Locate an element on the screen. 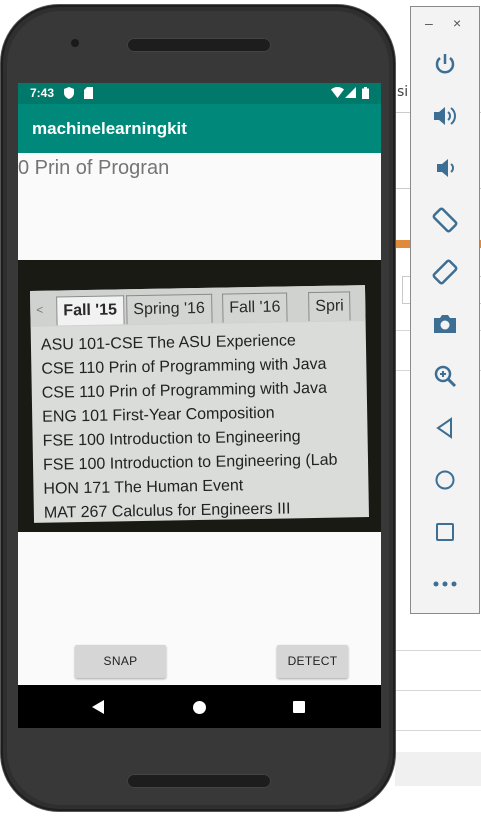 This screenshot has height=816, width=481. photo-tab: Spri is located at coordinates (330, 306).